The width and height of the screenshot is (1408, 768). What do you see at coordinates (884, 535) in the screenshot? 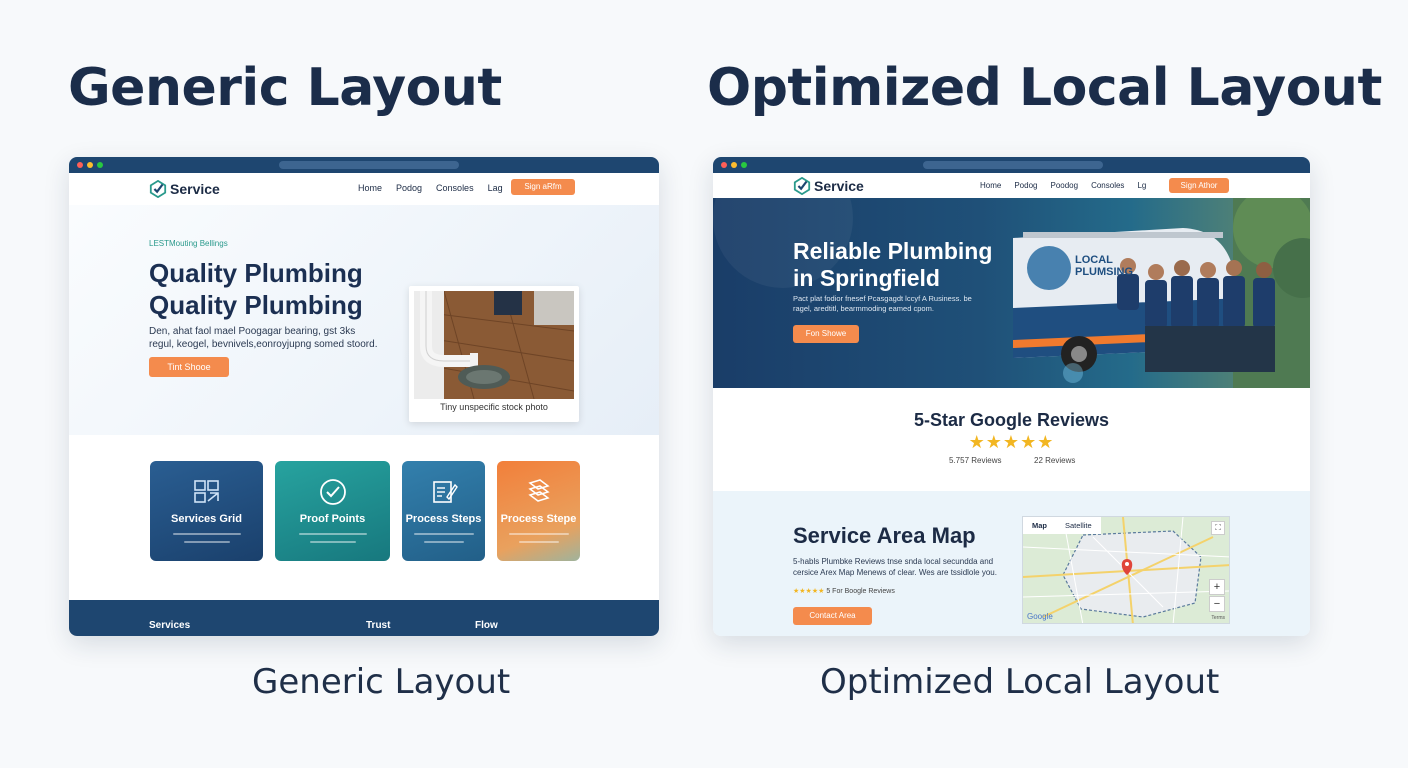
I see `service-area-title: Service Area Map` at bounding box center [884, 535].